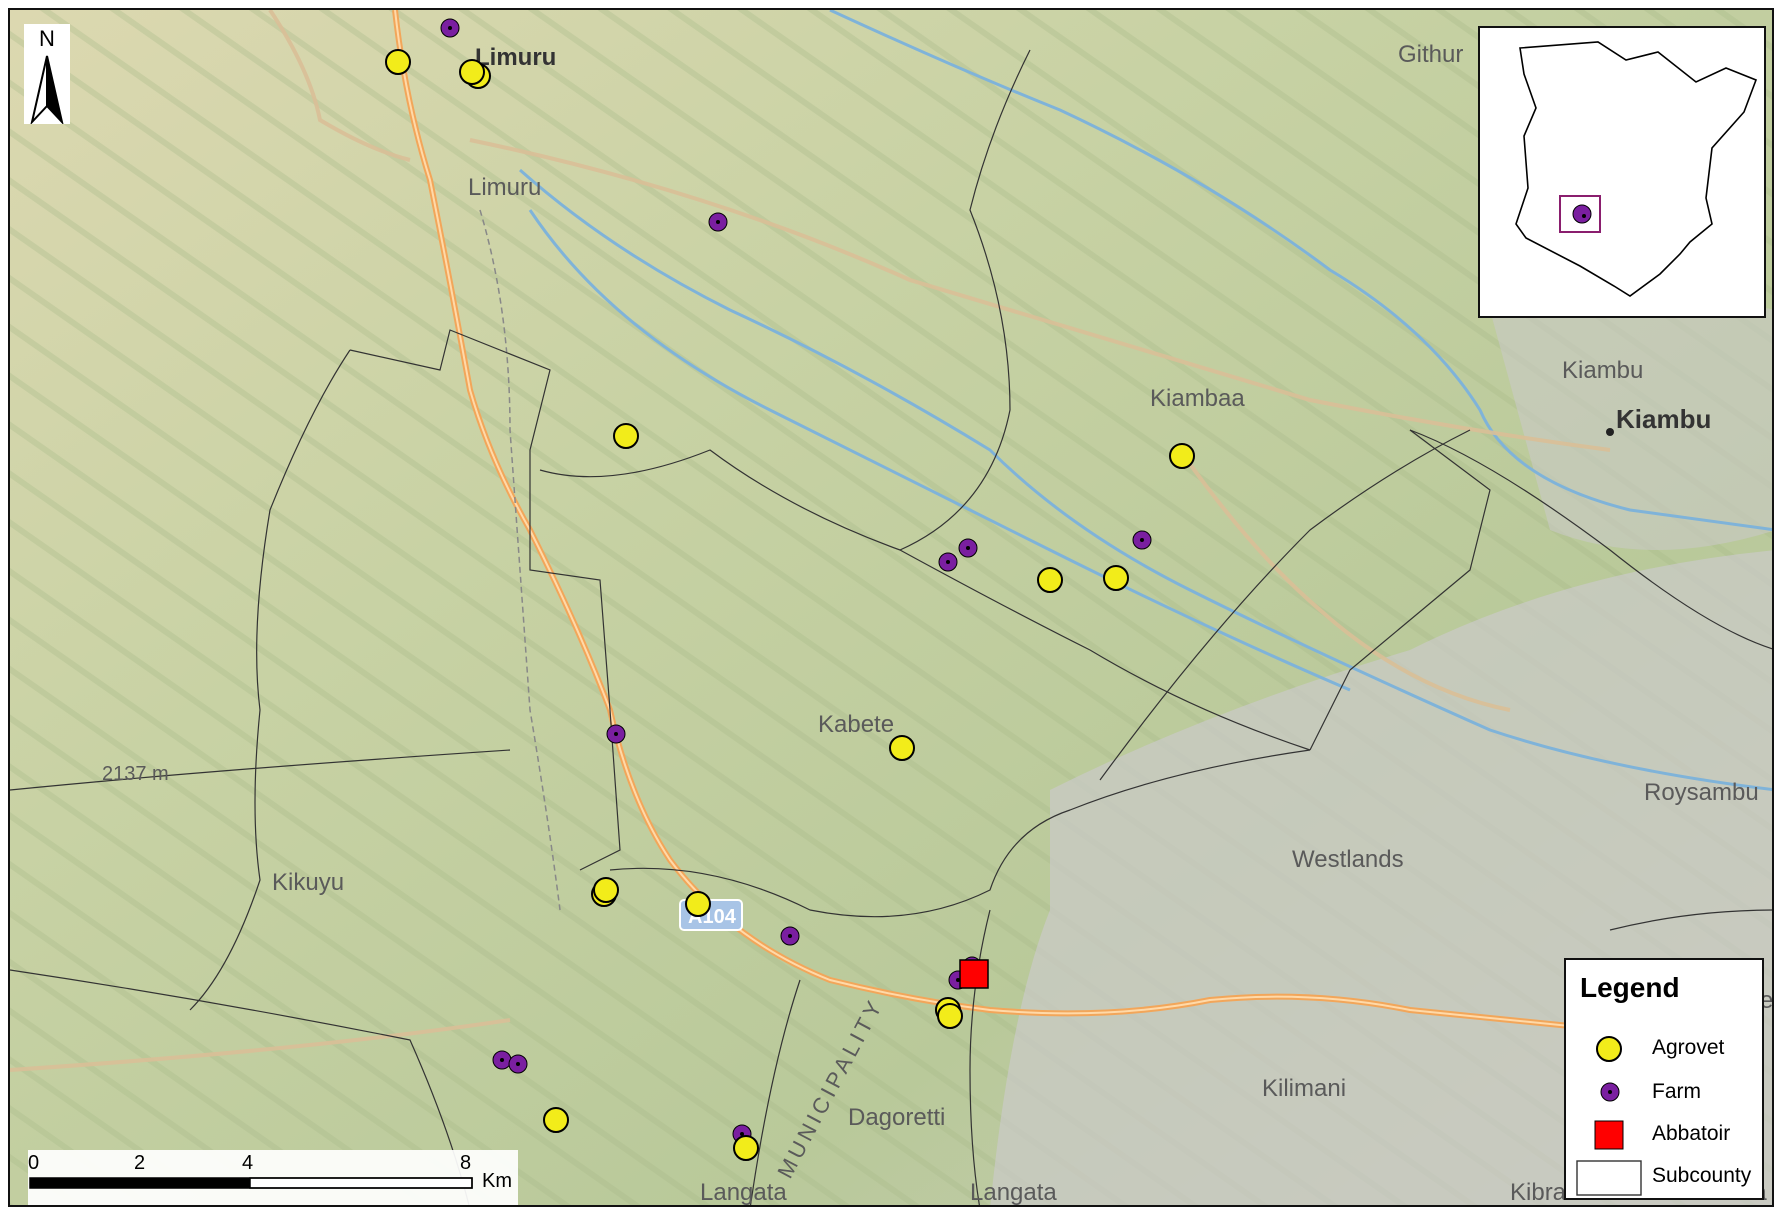  Describe the element at coordinates (1197, 398) in the screenshot. I see `label-kiambaa: Kiambaa` at that location.